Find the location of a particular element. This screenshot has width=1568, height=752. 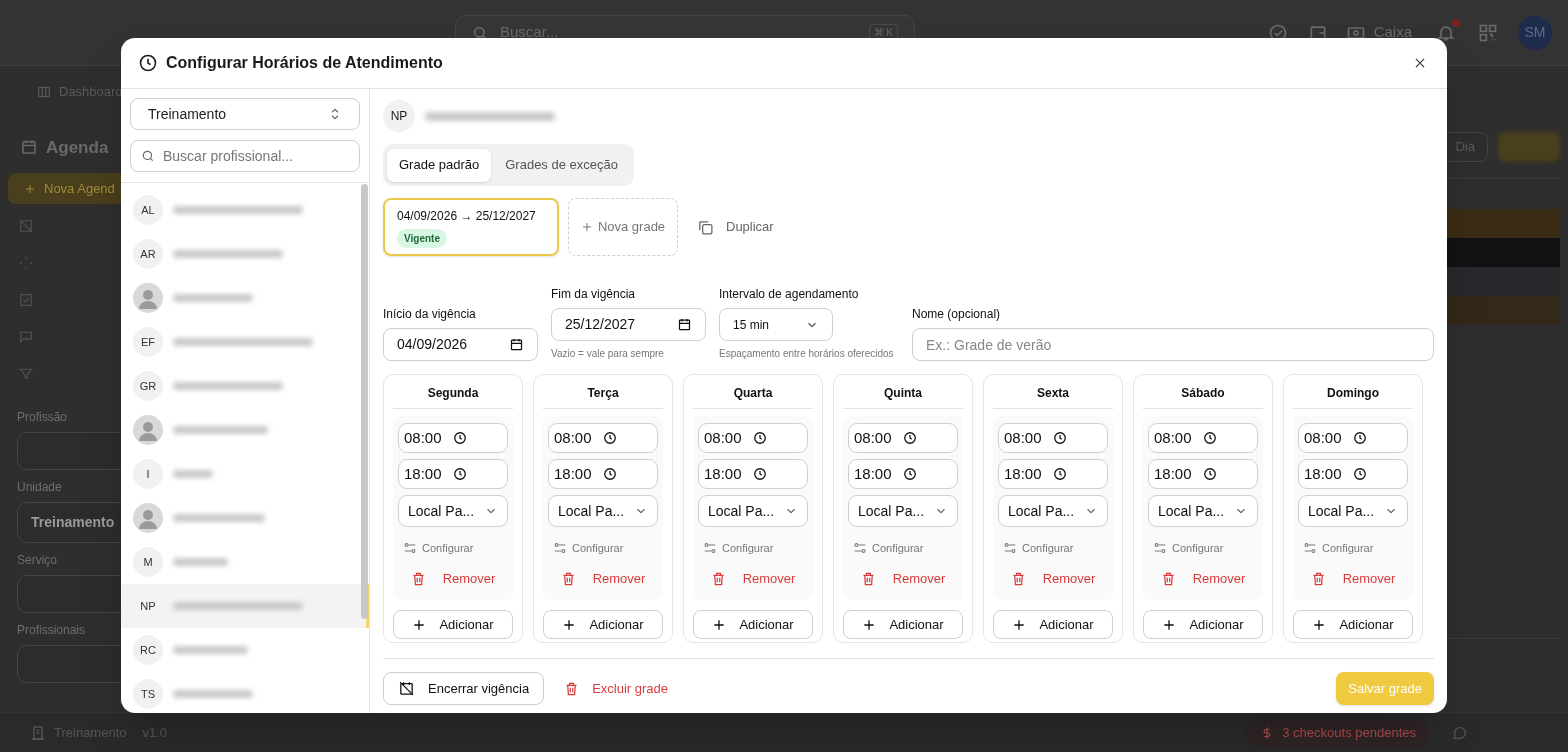

interval-select: 15 min is located at coordinates (776, 324).